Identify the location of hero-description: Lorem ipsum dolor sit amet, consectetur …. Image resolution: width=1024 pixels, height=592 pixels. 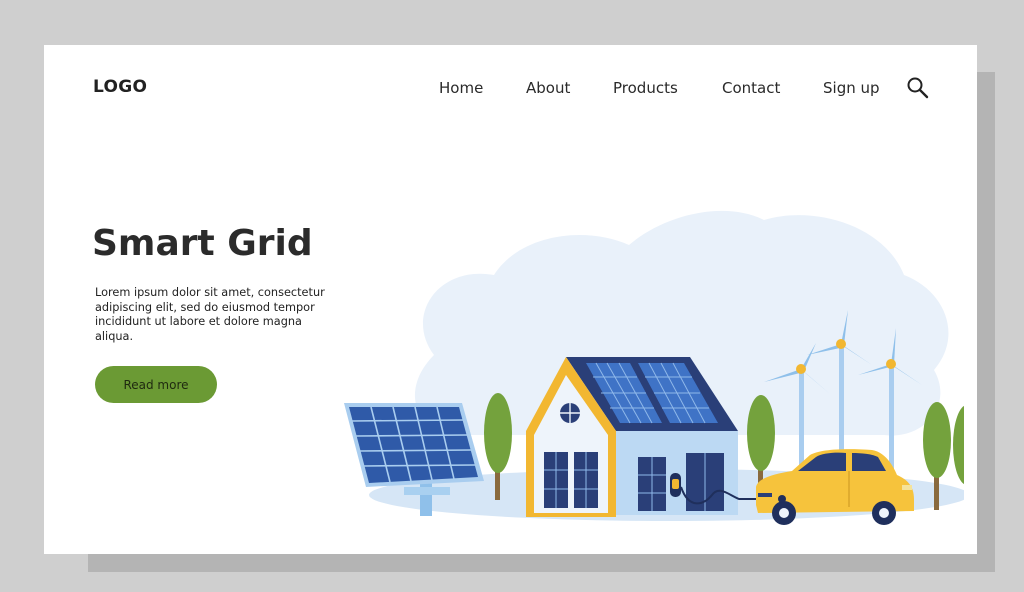
(210, 314).